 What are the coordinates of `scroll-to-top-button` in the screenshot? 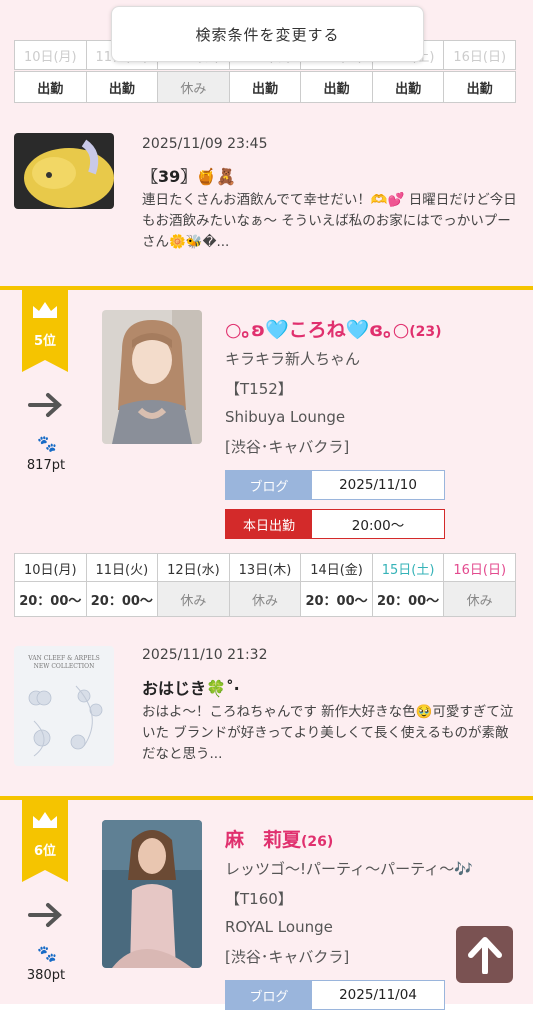 It's located at (484, 954).